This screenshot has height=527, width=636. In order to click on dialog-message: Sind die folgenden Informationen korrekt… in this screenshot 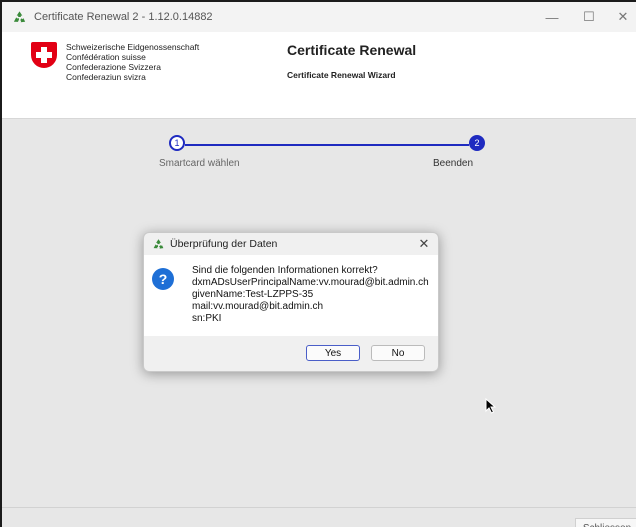, I will do `click(310, 295)`.